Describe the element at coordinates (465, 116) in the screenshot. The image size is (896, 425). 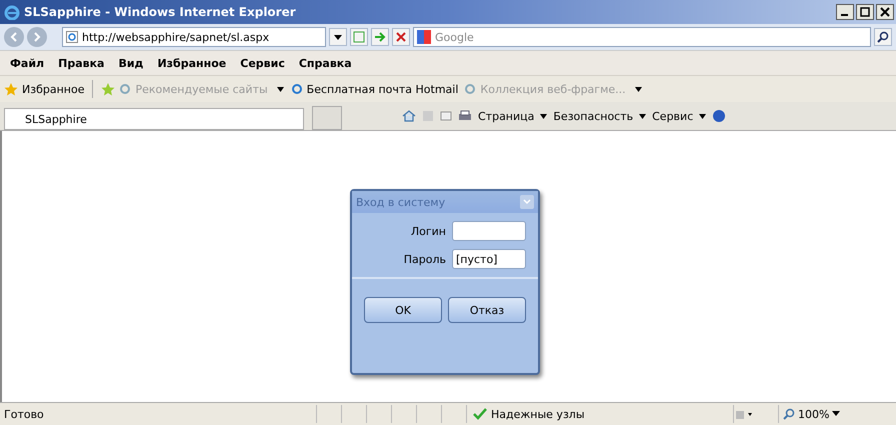
I see `printer-icon` at that location.